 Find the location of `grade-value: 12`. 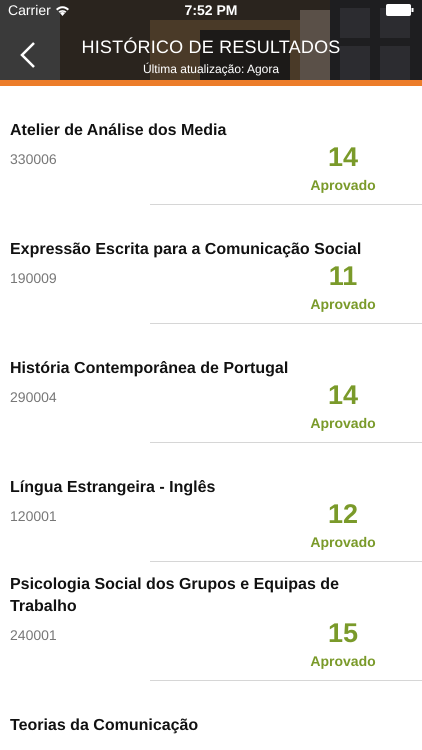

grade-value: 12 is located at coordinates (343, 514).